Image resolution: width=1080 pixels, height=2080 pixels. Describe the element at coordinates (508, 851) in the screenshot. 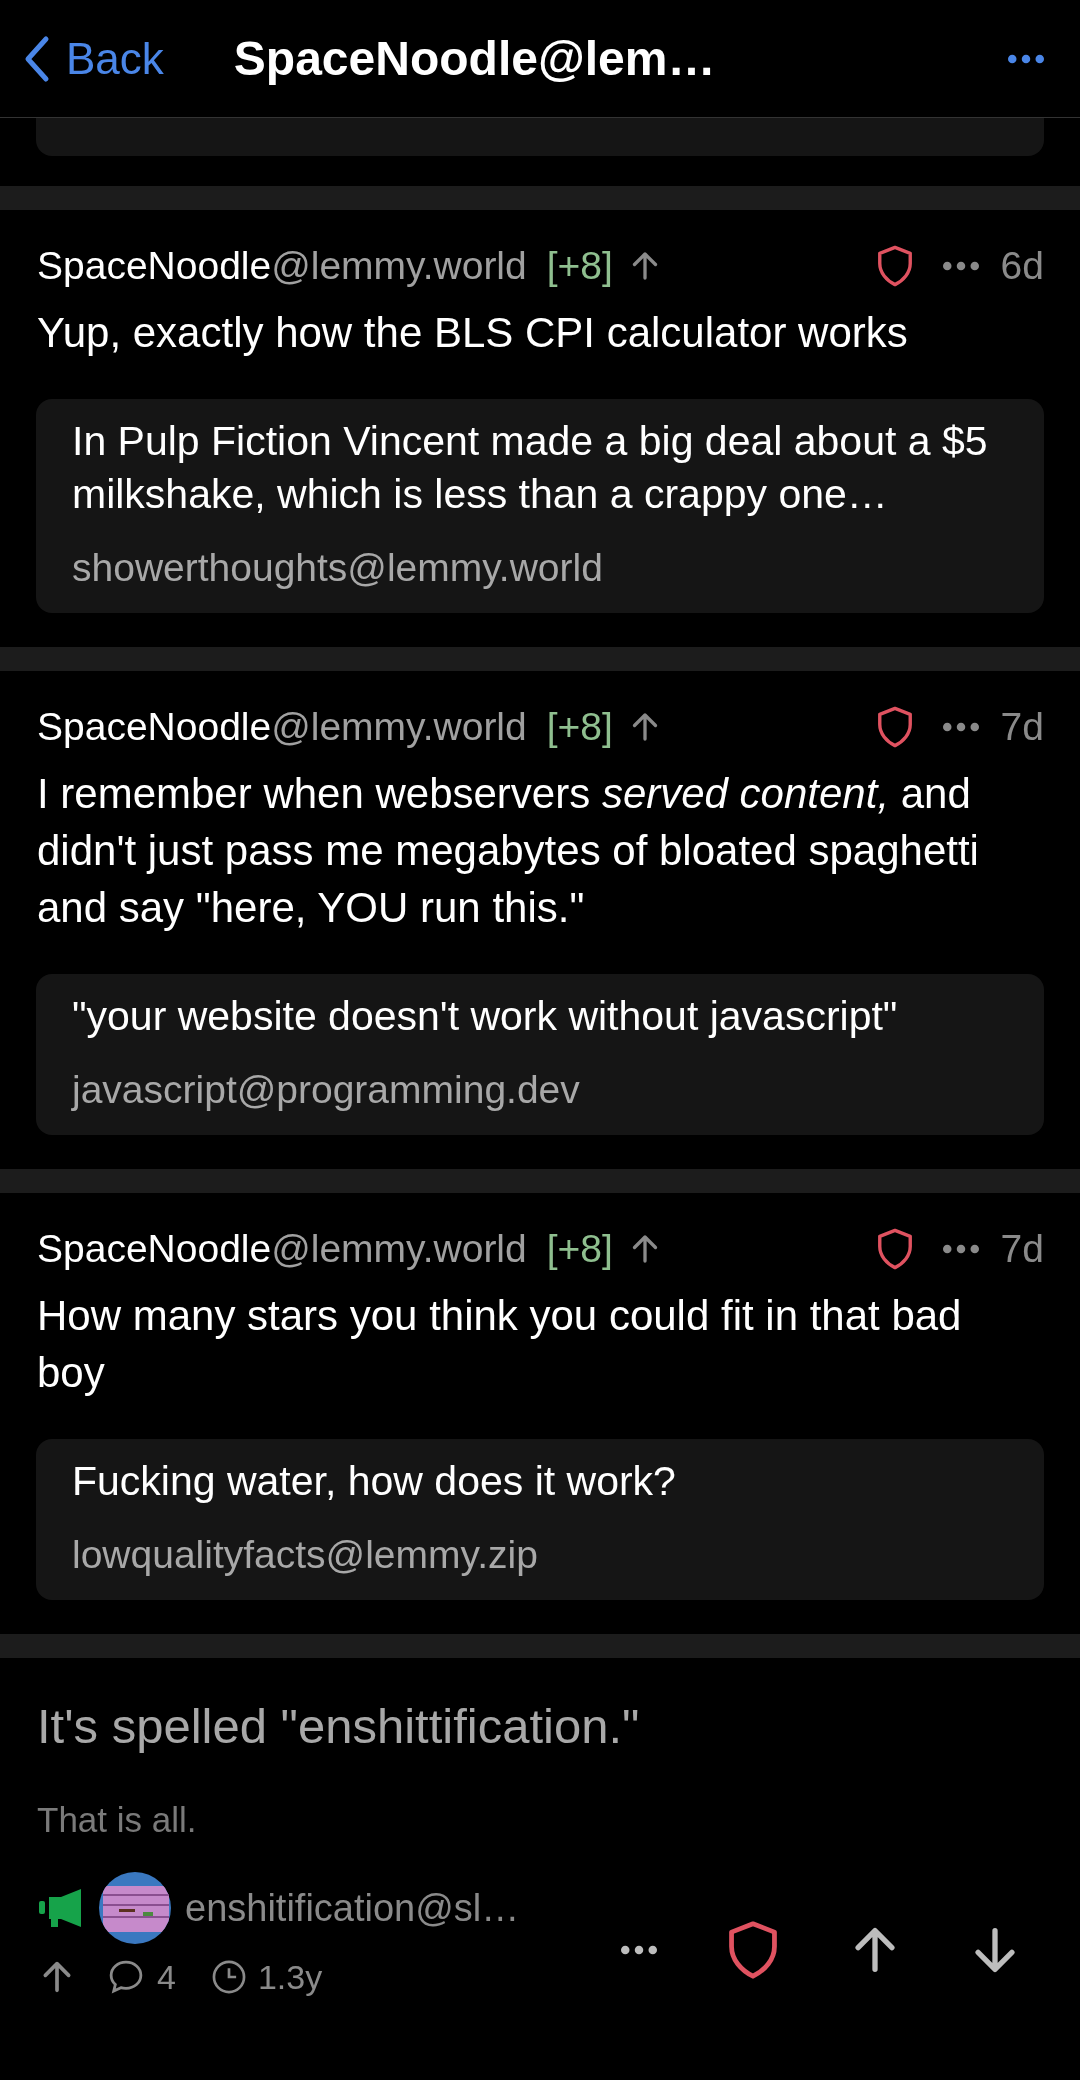

I see `comment-text: I remember when webservers served content, and didn't just pass me megabytes of bloated spaghetti and say "here, YOU run this."` at that location.